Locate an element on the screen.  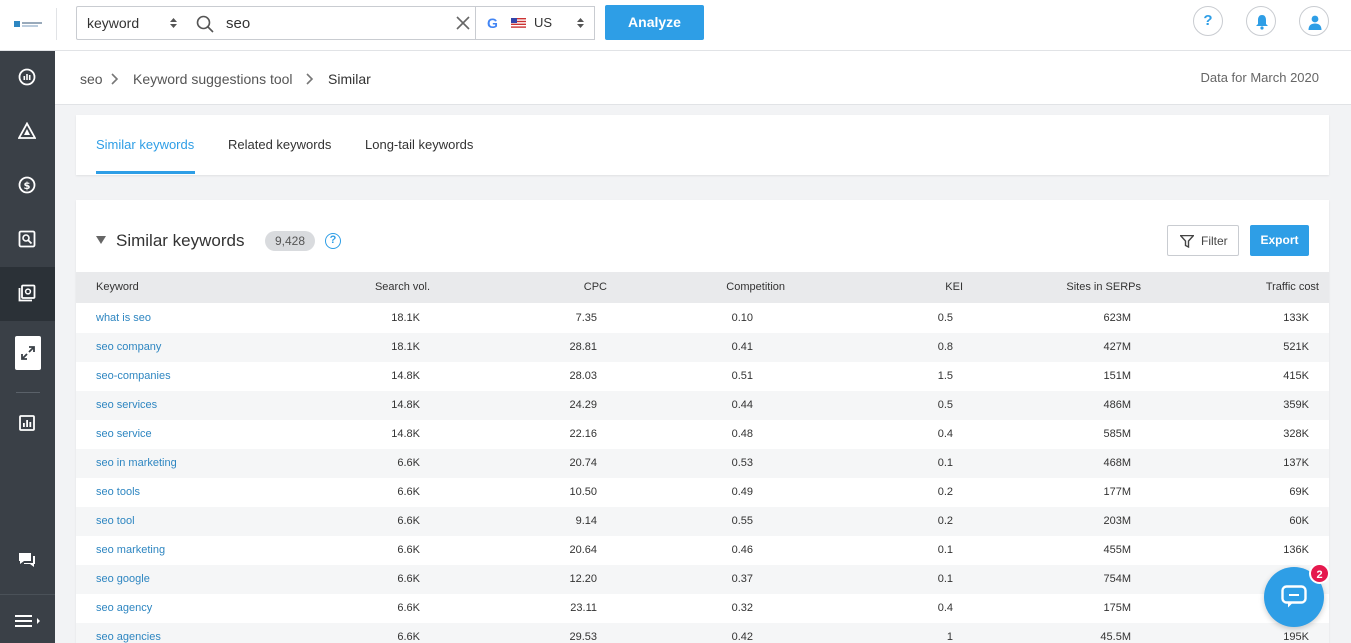
keyword-link: what is seo is located at coordinates (123, 318).